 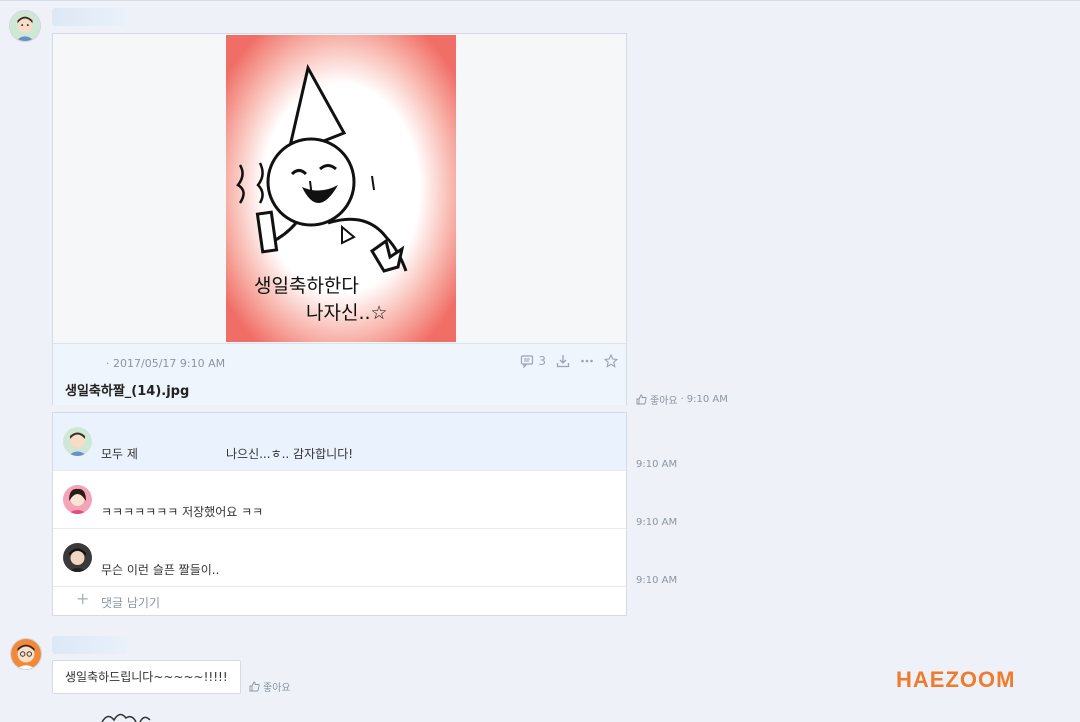 I want to click on more-icon, so click(x=587, y=361).